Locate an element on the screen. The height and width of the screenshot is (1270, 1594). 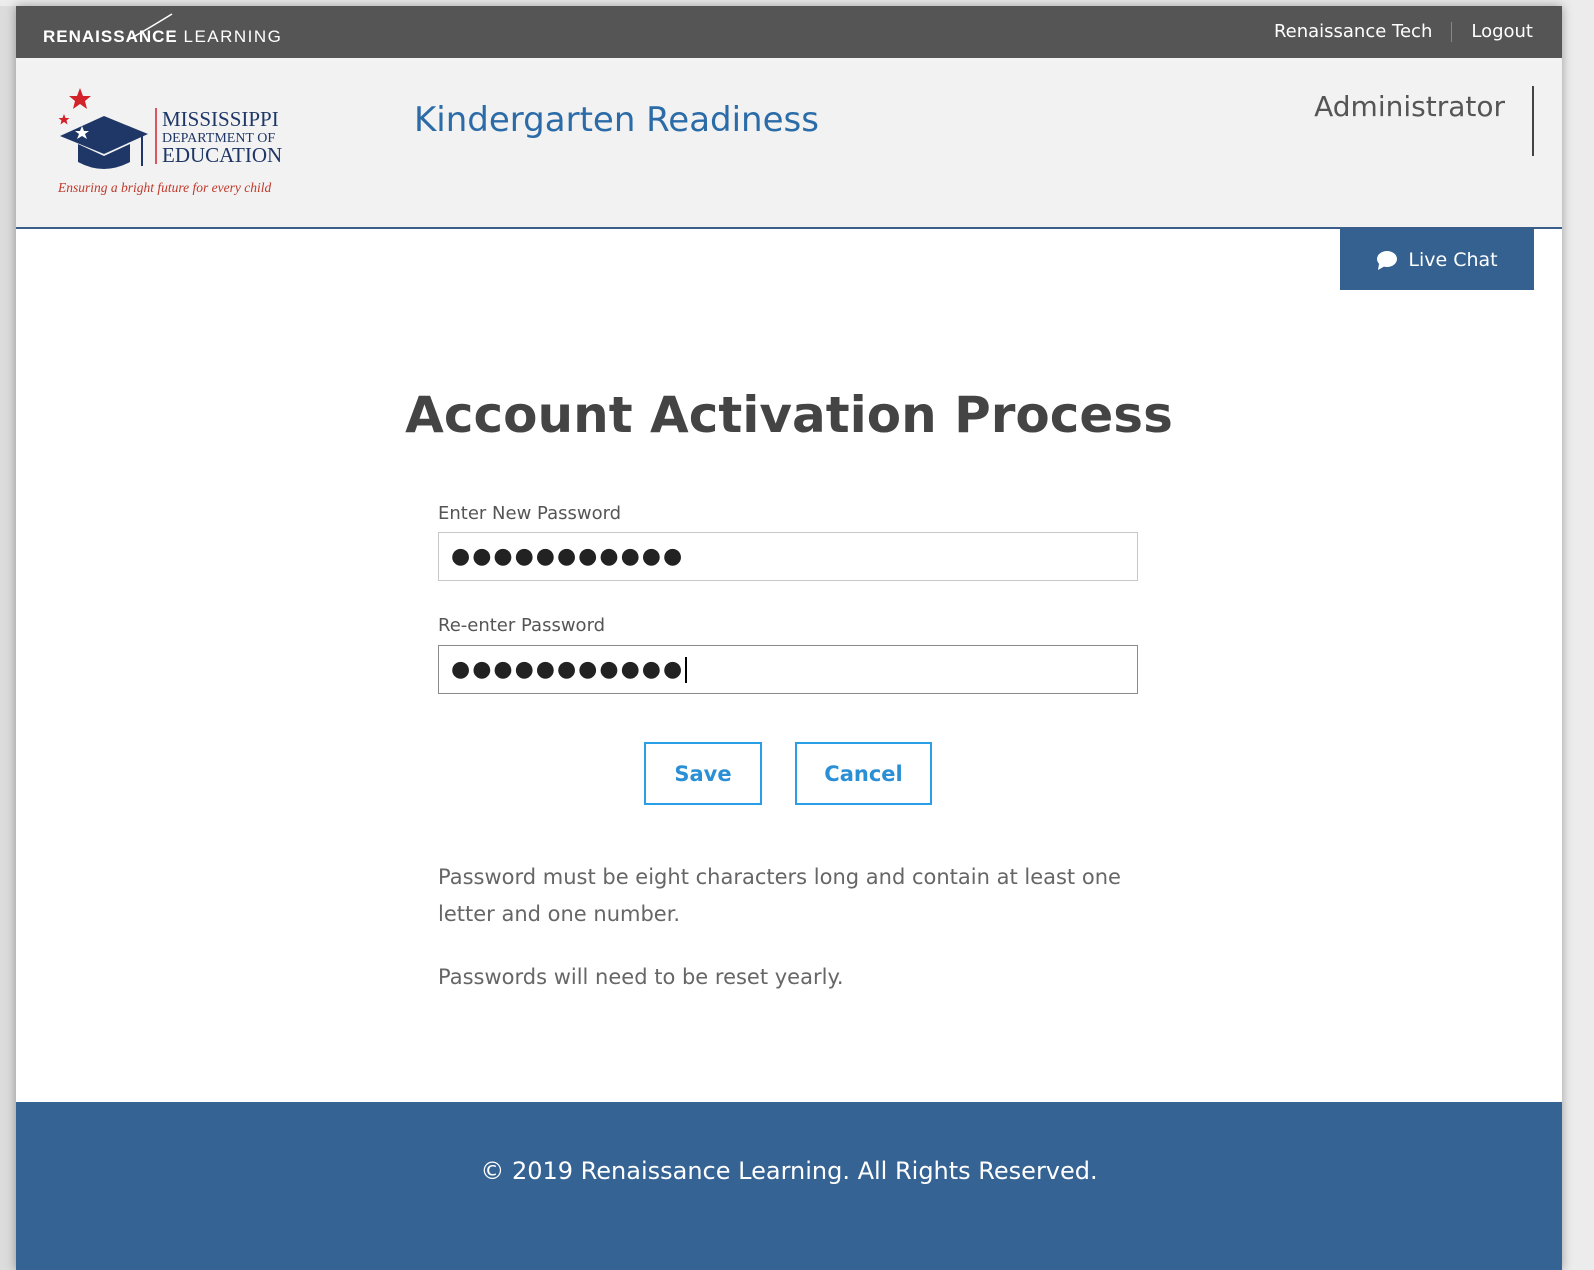
new-password-input: ●●●●●●●●●●● is located at coordinates (788, 556).